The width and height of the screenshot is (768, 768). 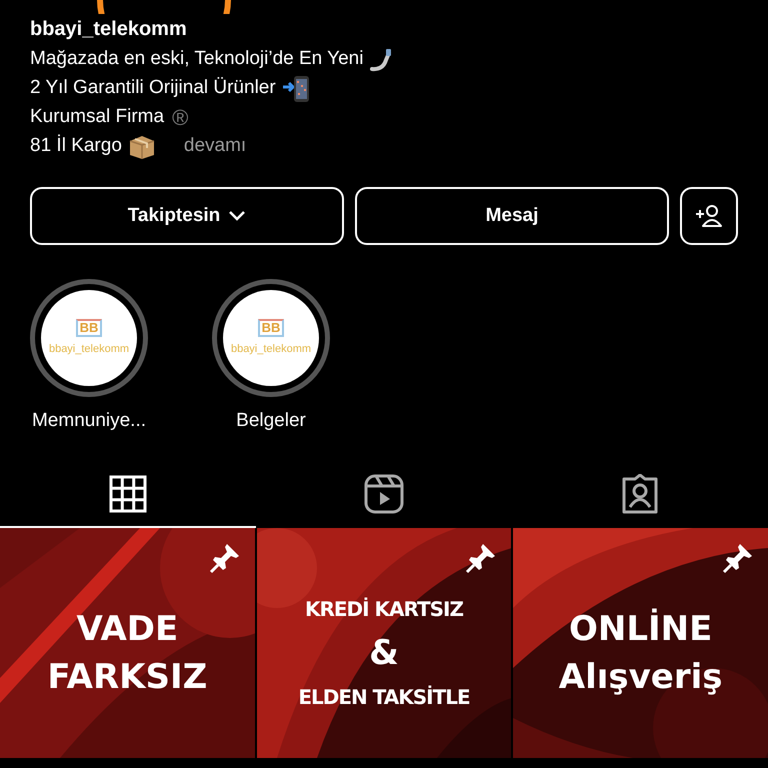 I want to click on post-thumbnail: VADE FARKSIZ, so click(x=127, y=643).